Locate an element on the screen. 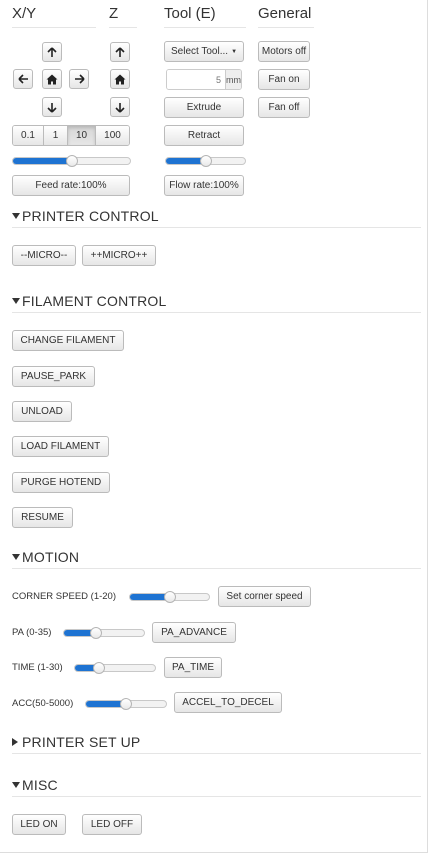 This screenshot has width=428, height=853. pa-advance-button: PA_ADVANCE is located at coordinates (194, 632).